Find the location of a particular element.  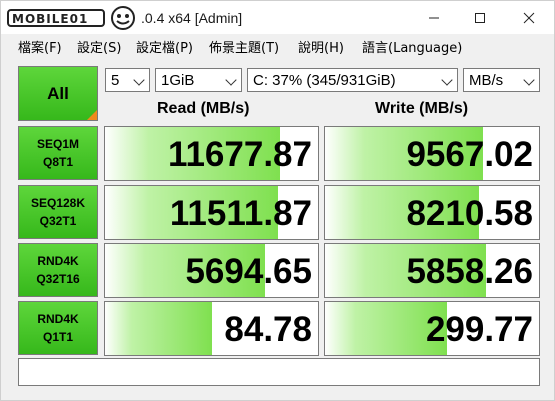

write-result-3: 299.77 is located at coordinates (432, 328).